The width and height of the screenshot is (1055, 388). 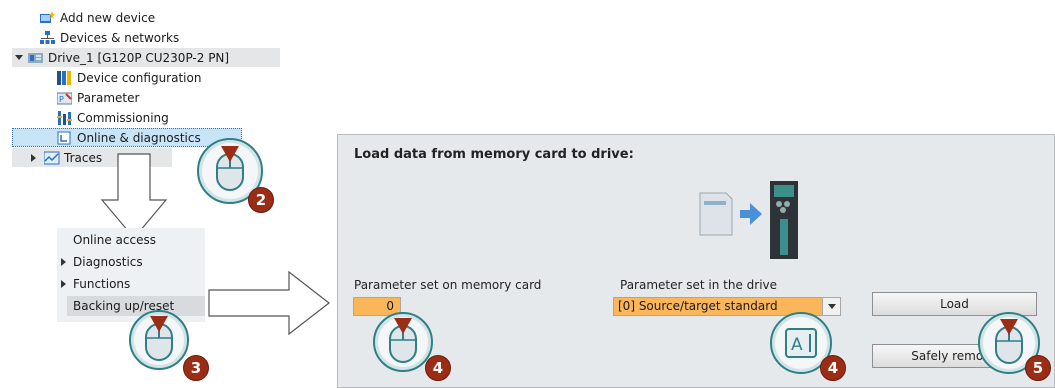 I want to click on step-badge-4-card: 4, so click(x=438, y=368).